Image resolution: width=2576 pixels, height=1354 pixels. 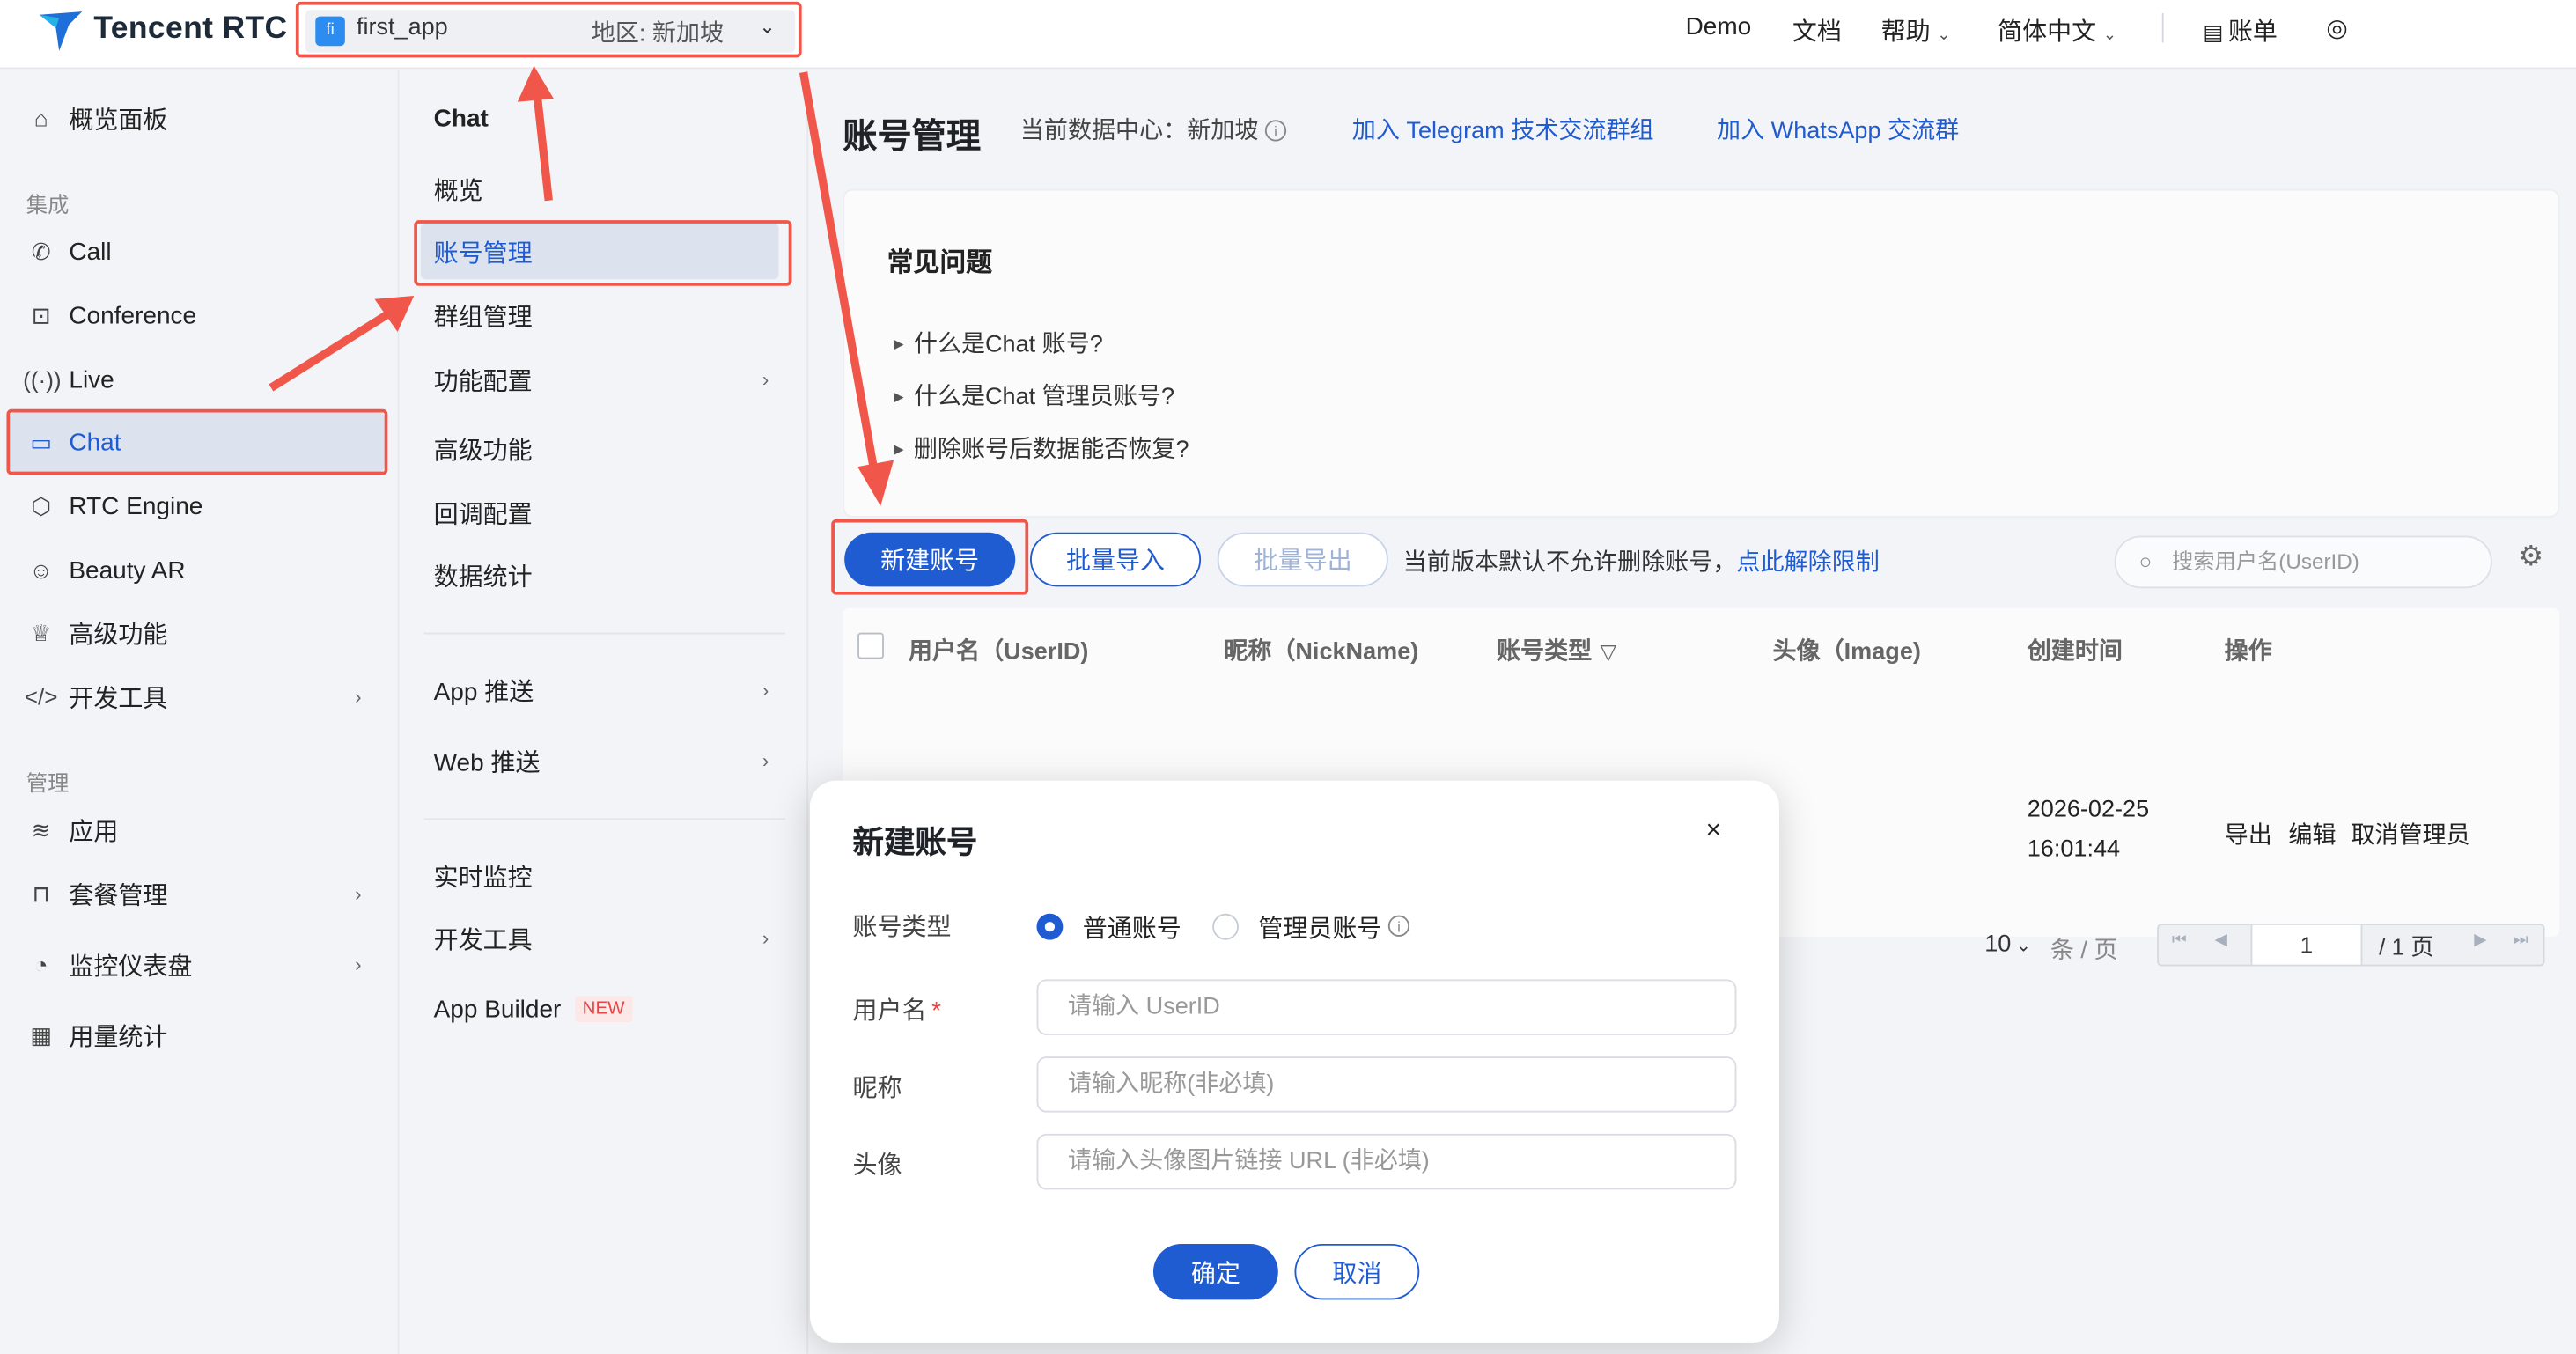 What do you see at coordinates (846, 288) in the screenshot?
I see `arrow-to-new-account` at bounding box center [846, 288].